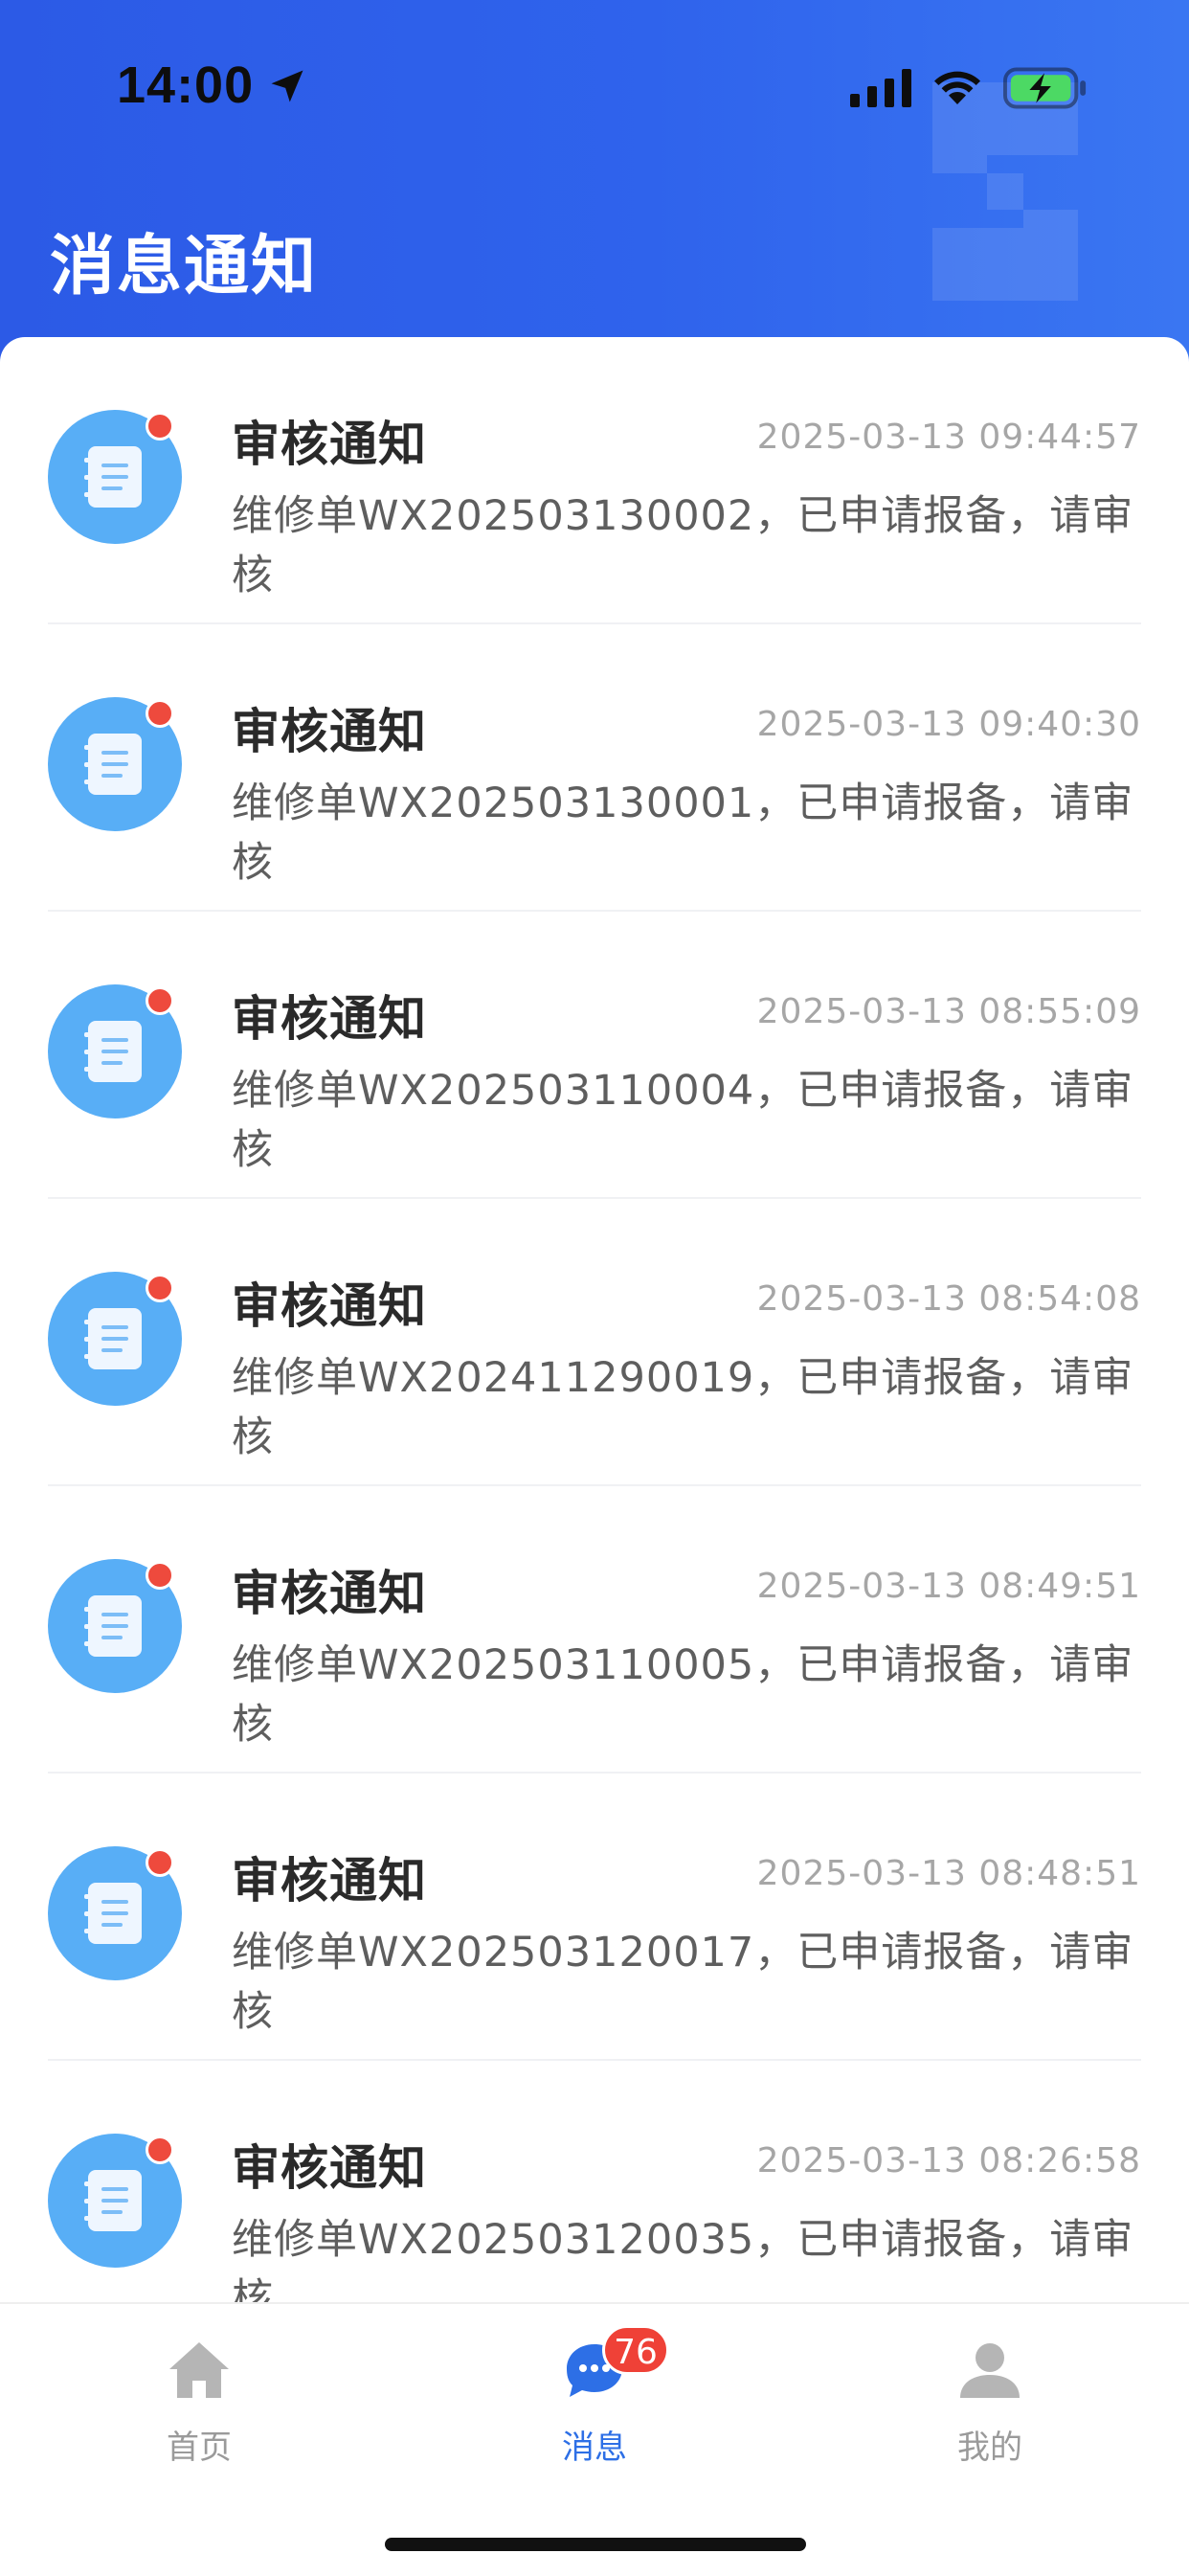 This screenshot has width=1189, height=2576. I want to click on message-time: 2025-03-13 09:44:57, so click(948, 437).